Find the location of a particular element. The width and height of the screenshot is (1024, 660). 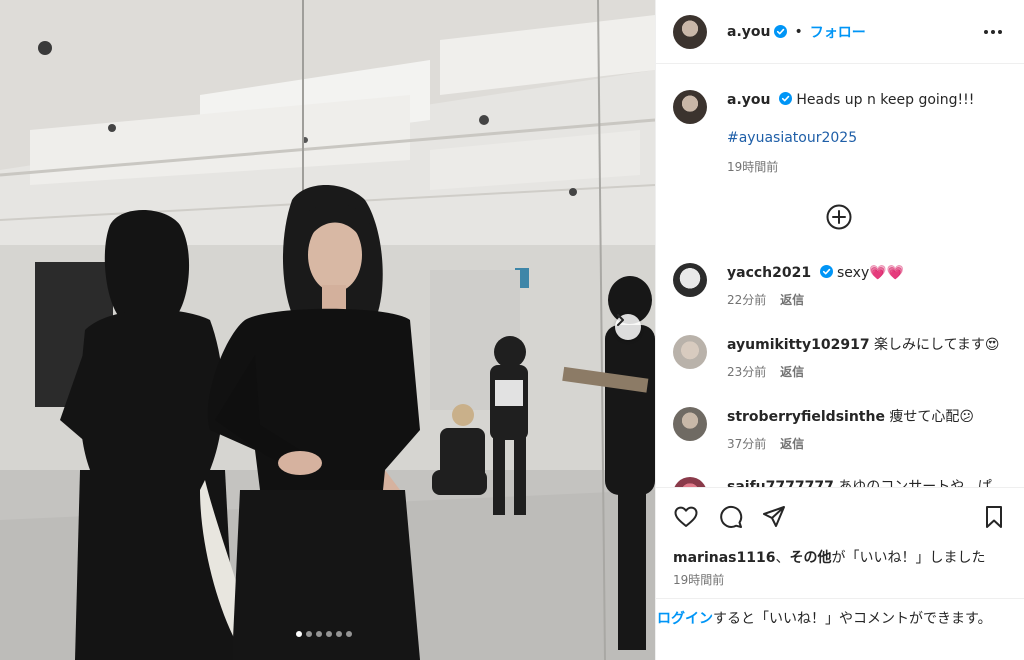

comment-username: saifu7777777 is located at coordinates (780, 483).